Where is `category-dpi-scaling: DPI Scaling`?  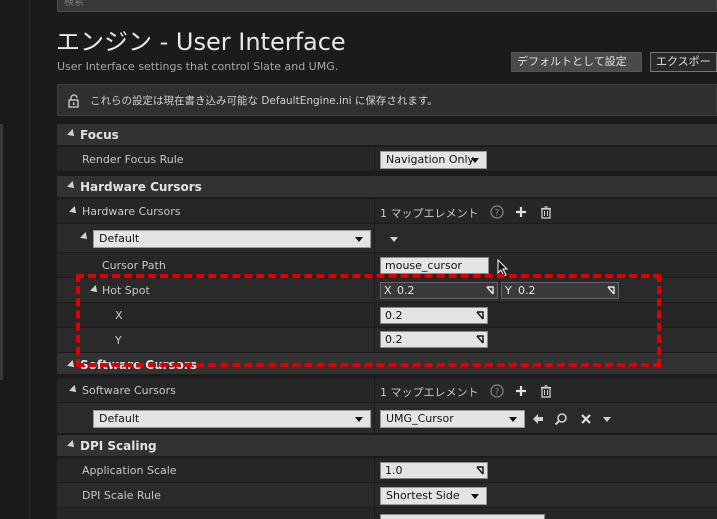
category-dpi-scaling: DPI Scaling is located at coordinates (387, 445).